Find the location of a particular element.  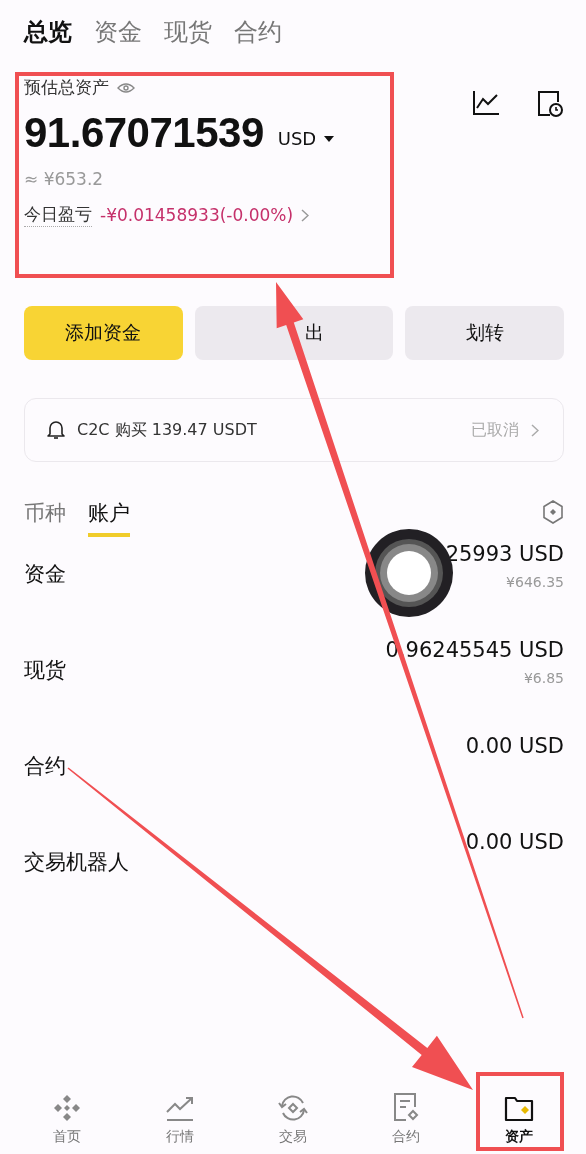

account-balance: 25993 USD is located at coordinates (504, 554).